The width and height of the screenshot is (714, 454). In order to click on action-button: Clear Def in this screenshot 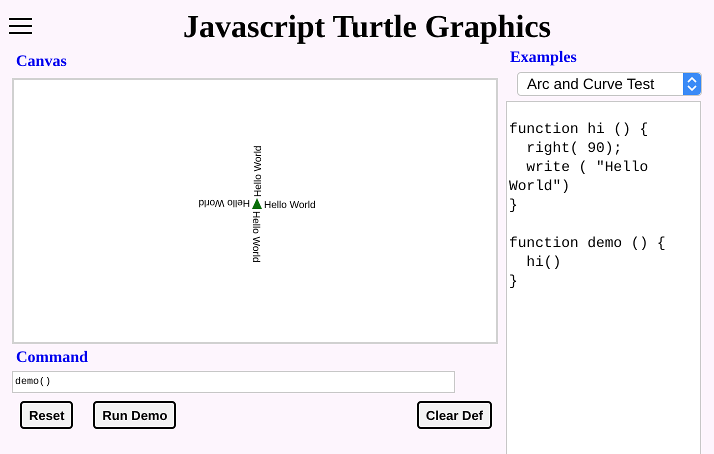, I will do `click(454, 415)`.